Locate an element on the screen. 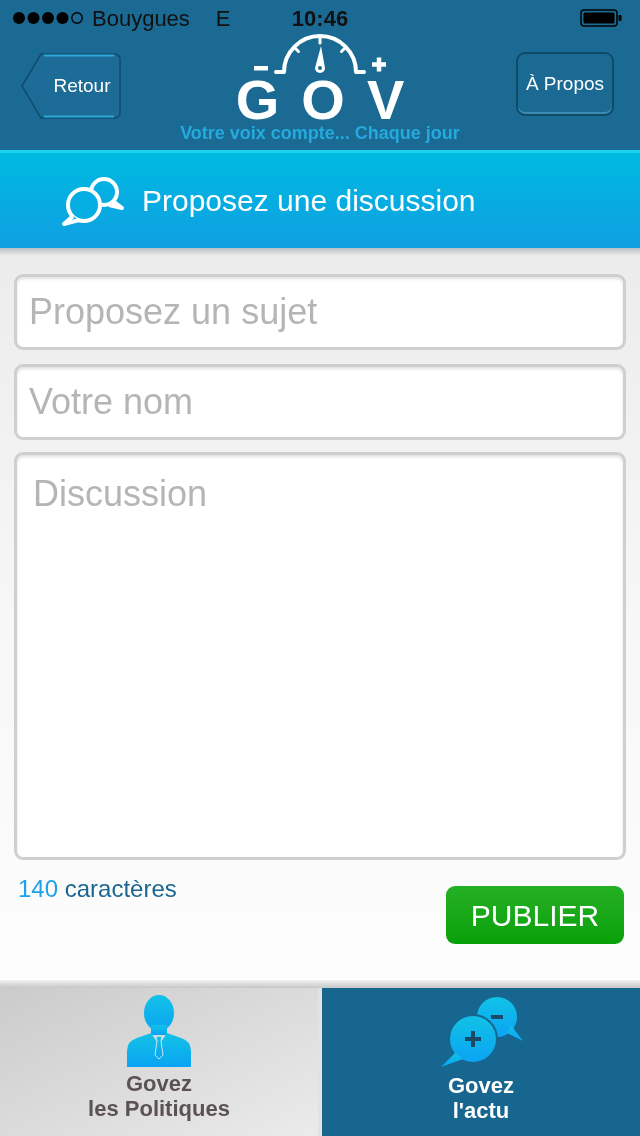  back-button: Retour is located at coordinates (71, 86).